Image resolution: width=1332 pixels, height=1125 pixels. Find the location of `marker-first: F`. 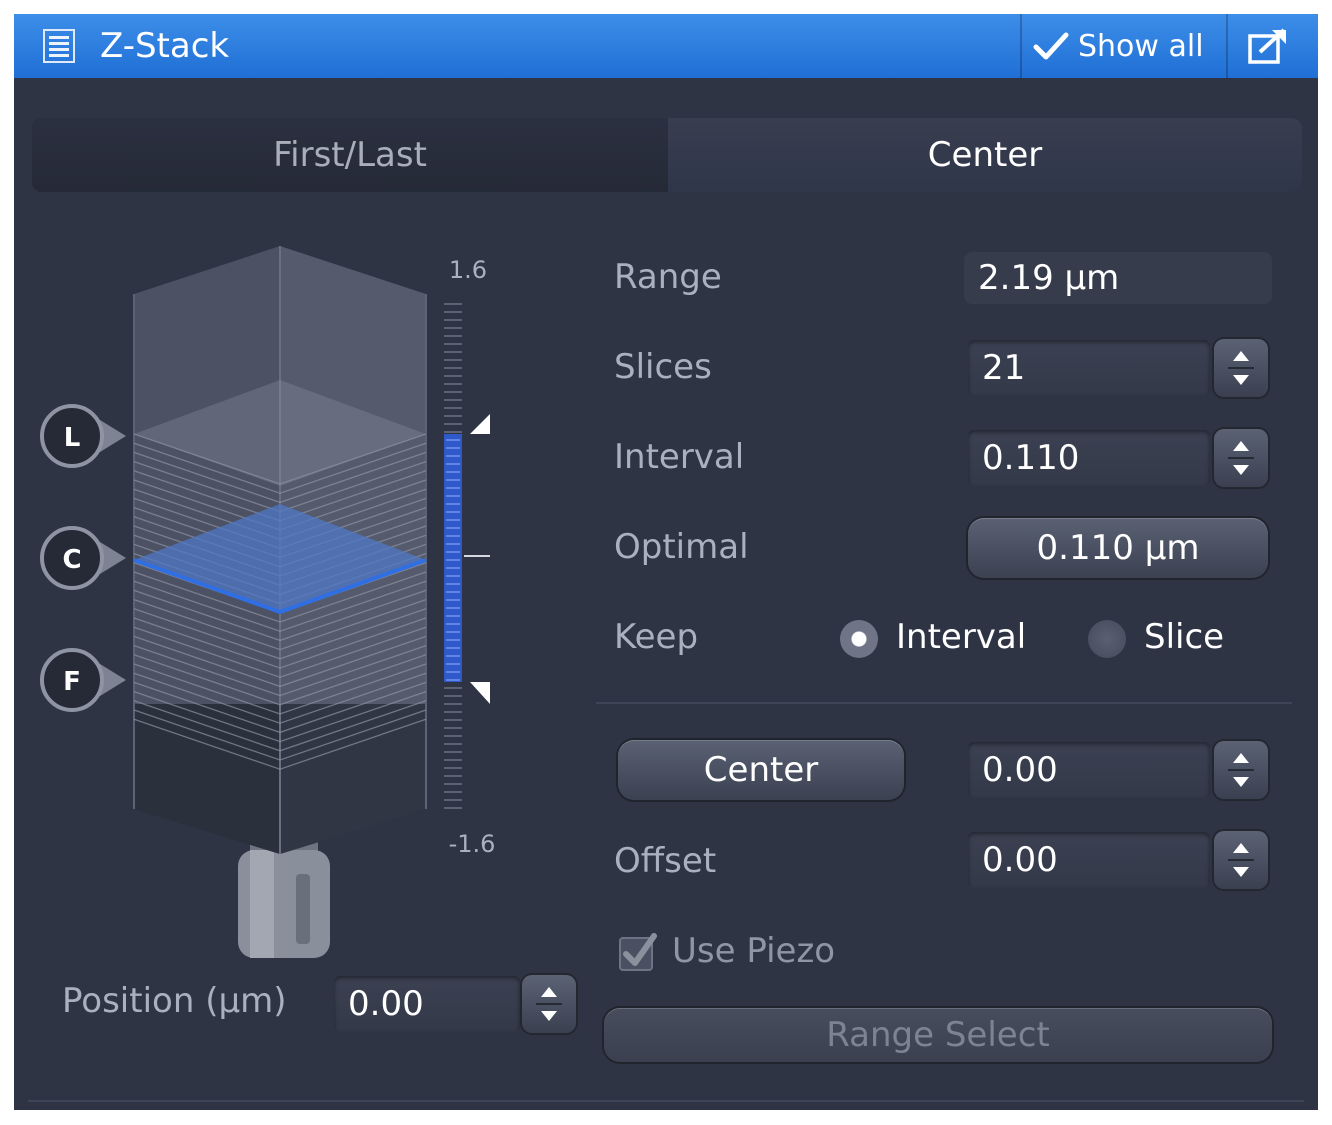

marker-first: F is located at coordinates (83, 680).